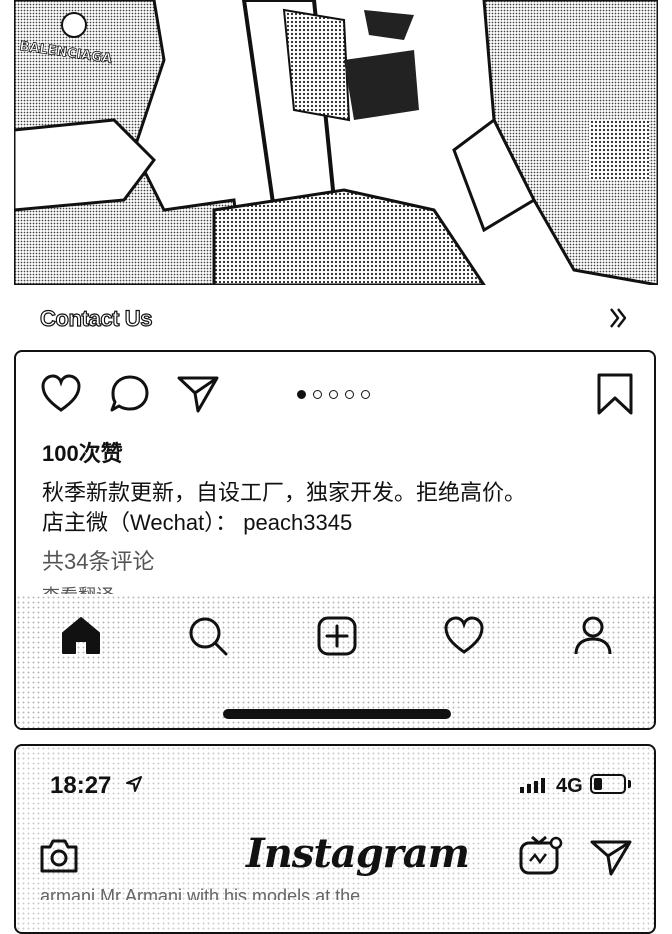 This screenshot has width=672, height=934. Describe the element at coordinates (200, 893) in the screenshot. I see `caption-preview: armani Mr Armani with his models at the` at that location.